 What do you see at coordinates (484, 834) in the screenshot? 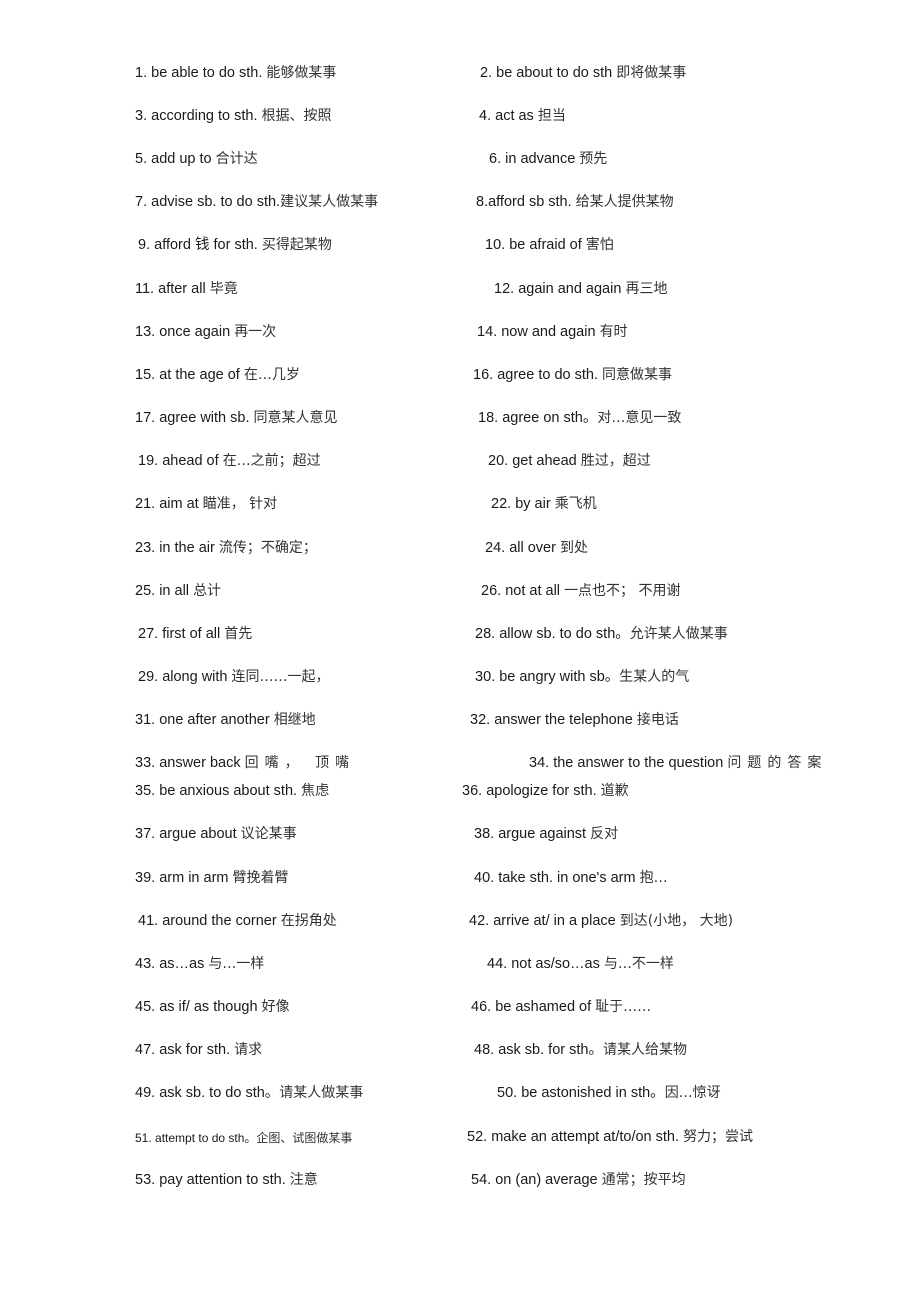
I see `entry-number: 38.` at bounding box center [484, 834].